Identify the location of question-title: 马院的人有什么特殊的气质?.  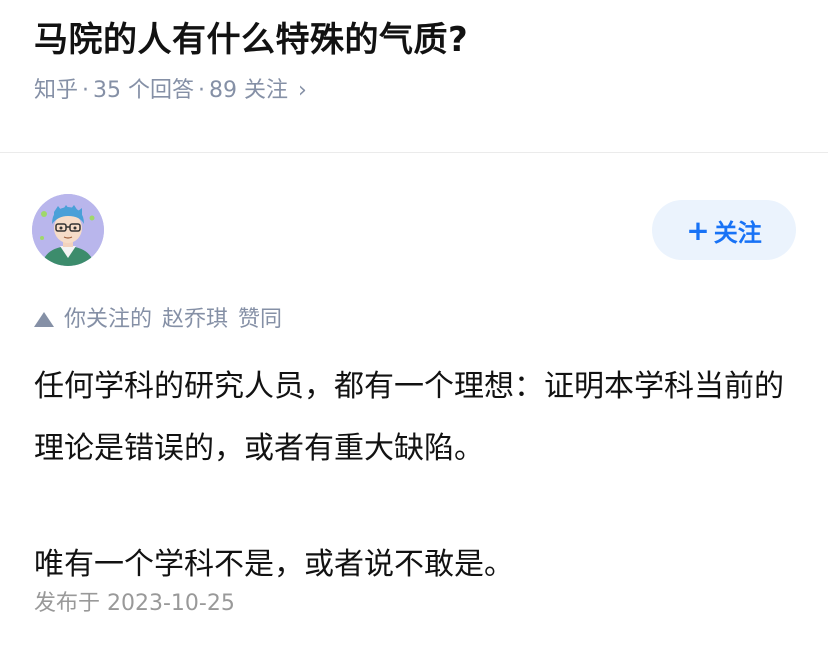
(414, 40).